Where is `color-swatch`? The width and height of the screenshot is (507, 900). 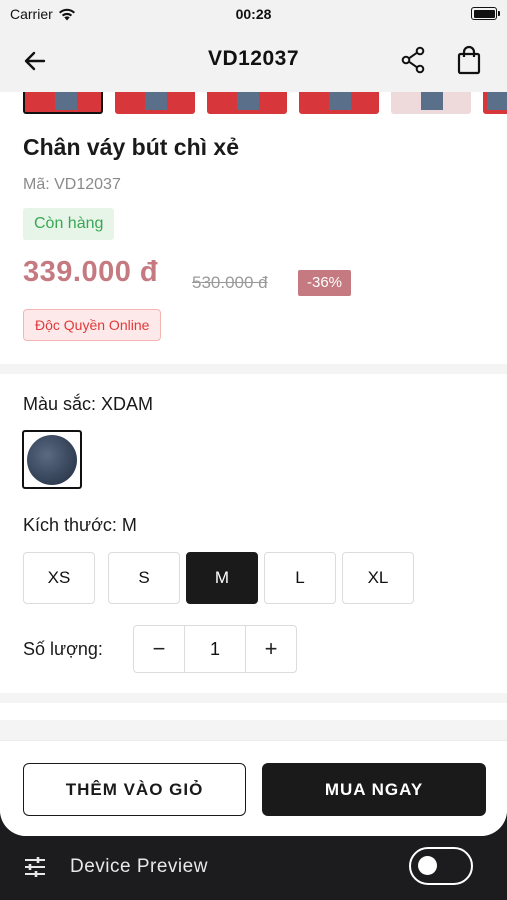
color-swatch is located at coordinates (52, 459).